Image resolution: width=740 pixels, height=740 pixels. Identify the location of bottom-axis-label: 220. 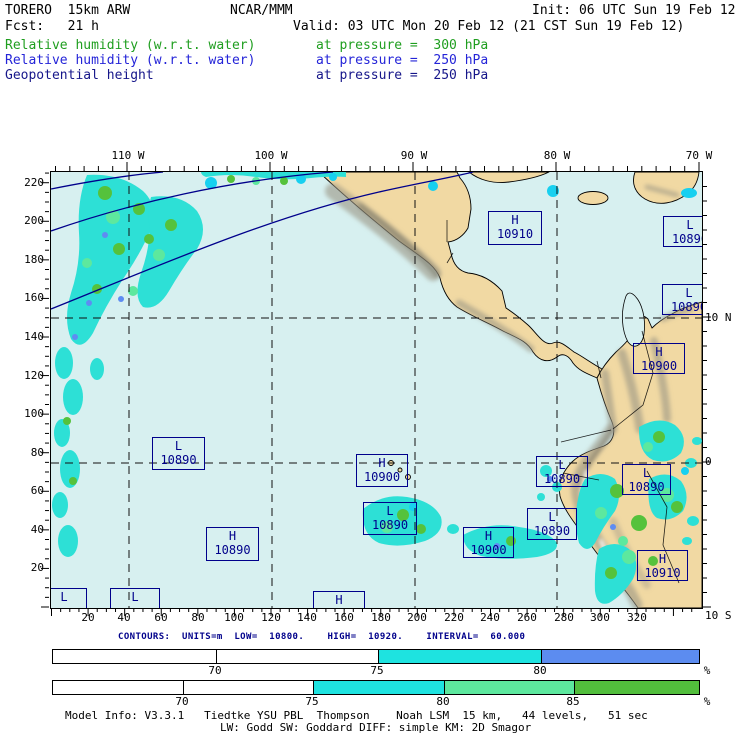
(454, 617).